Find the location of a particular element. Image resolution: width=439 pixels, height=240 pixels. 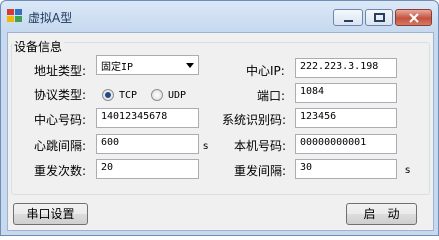

local-number-label: 本机号码: is located at coordinates (260, 146).